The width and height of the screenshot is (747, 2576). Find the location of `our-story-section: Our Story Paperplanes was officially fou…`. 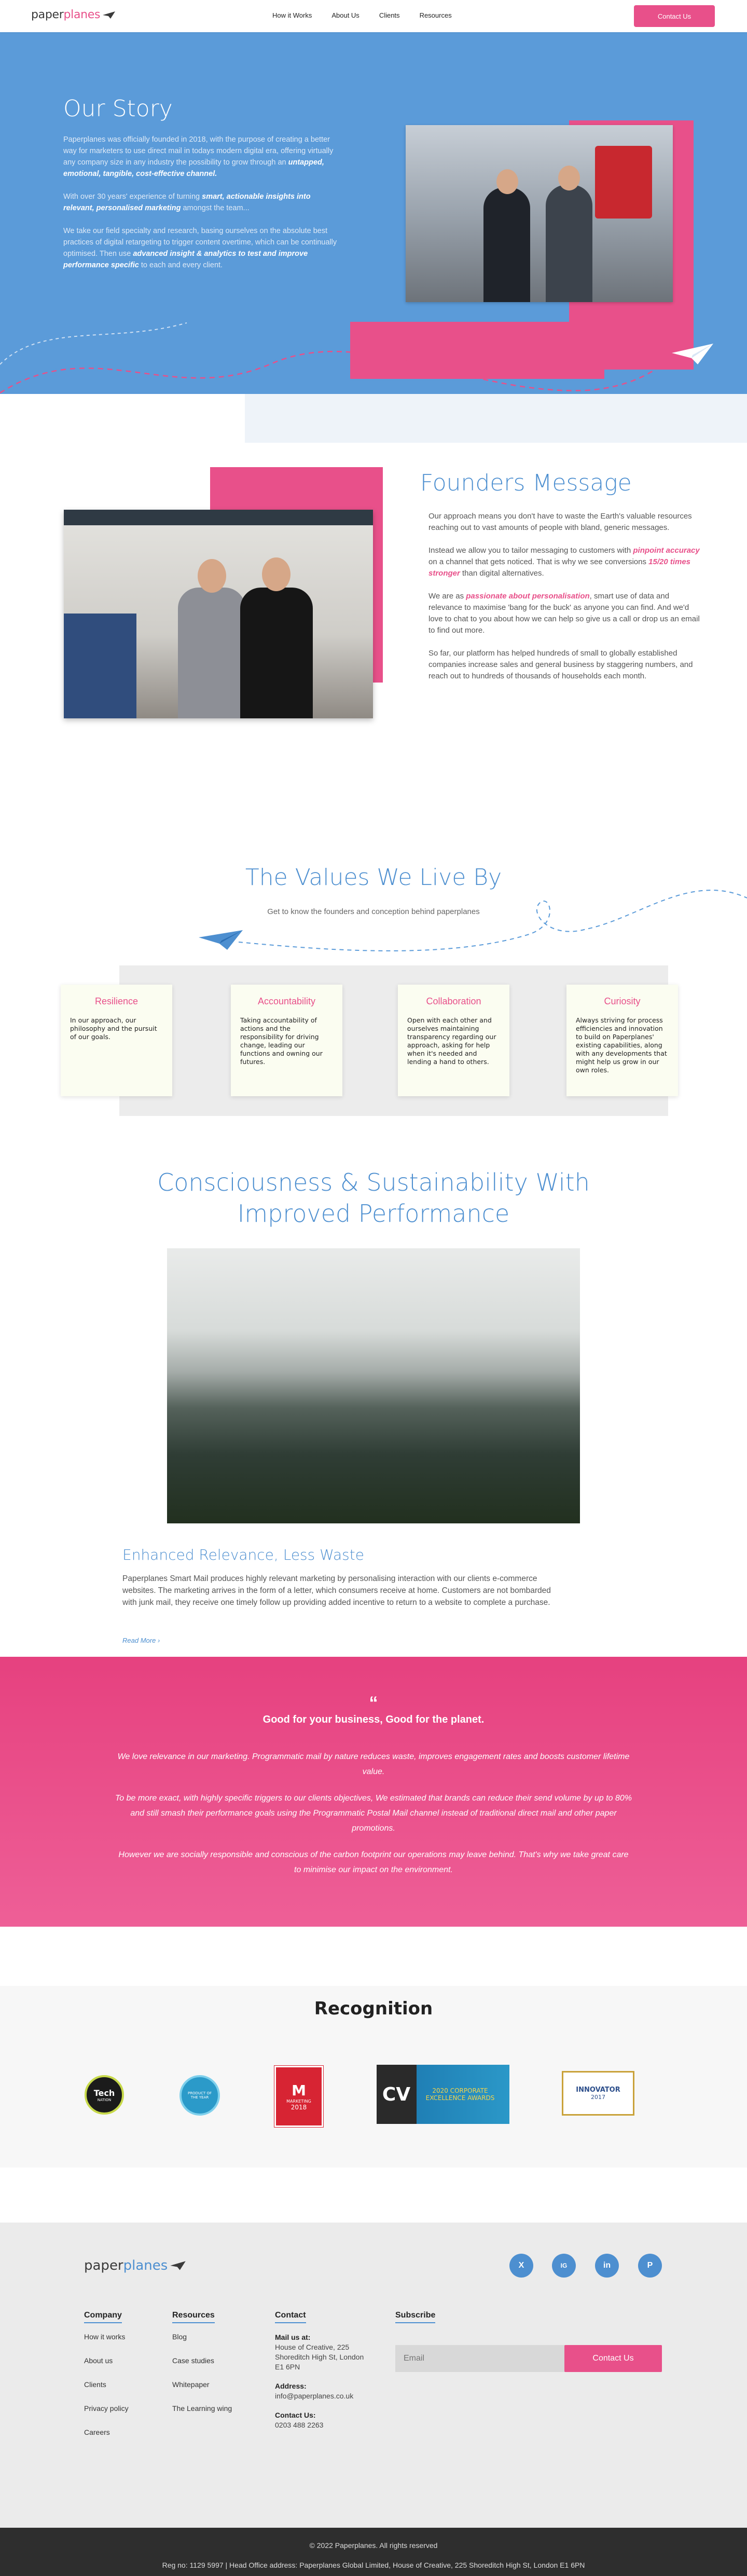

our-story-section: Our Story Paperplanes was officially fou… is located at coordinates (374, 213).